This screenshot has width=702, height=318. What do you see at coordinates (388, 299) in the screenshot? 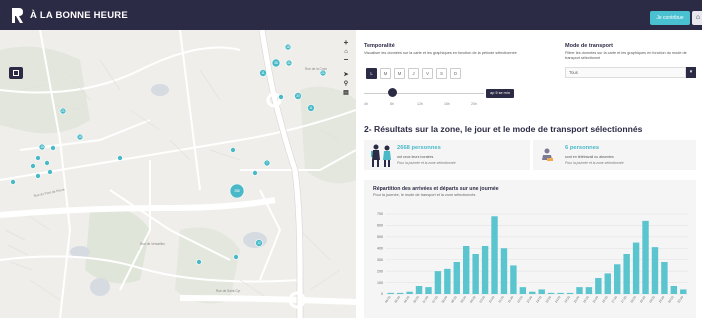
I see `x-tick-label: 05:00` at bounding box center [388, 299].